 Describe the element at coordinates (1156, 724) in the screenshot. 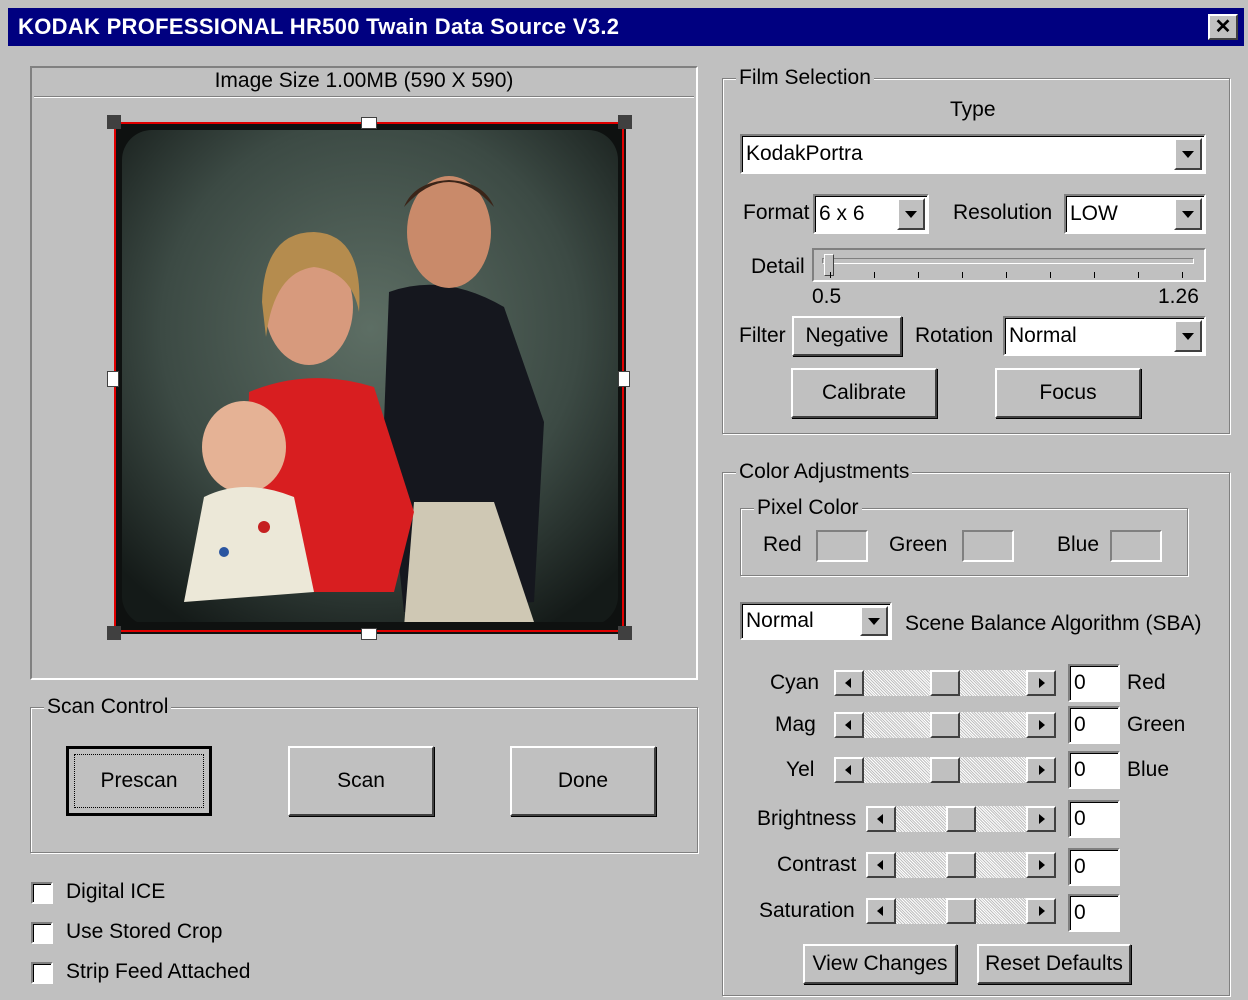

I see `mag-right-label: Green` at that location.